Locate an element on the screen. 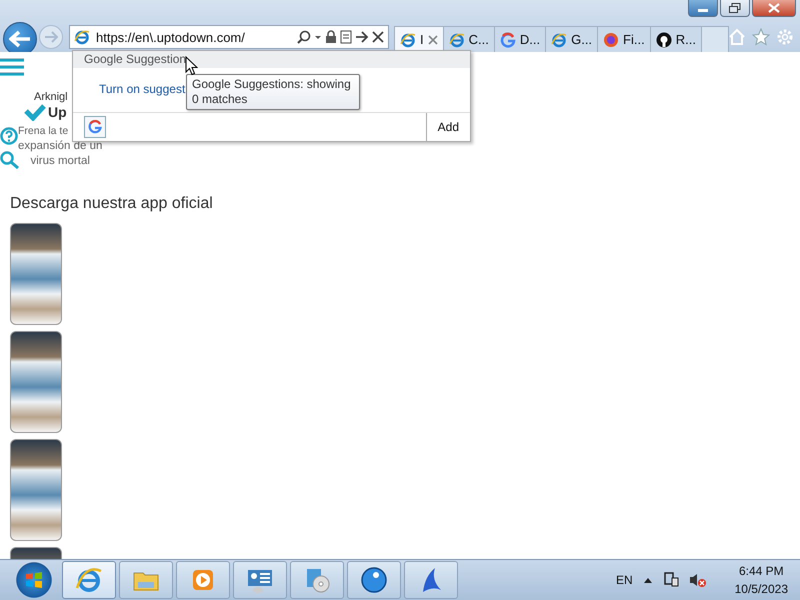 This screenshot has height=600, width=800. url-text: https://en\.uptodown.com/ is located at coordinates (171, 37).